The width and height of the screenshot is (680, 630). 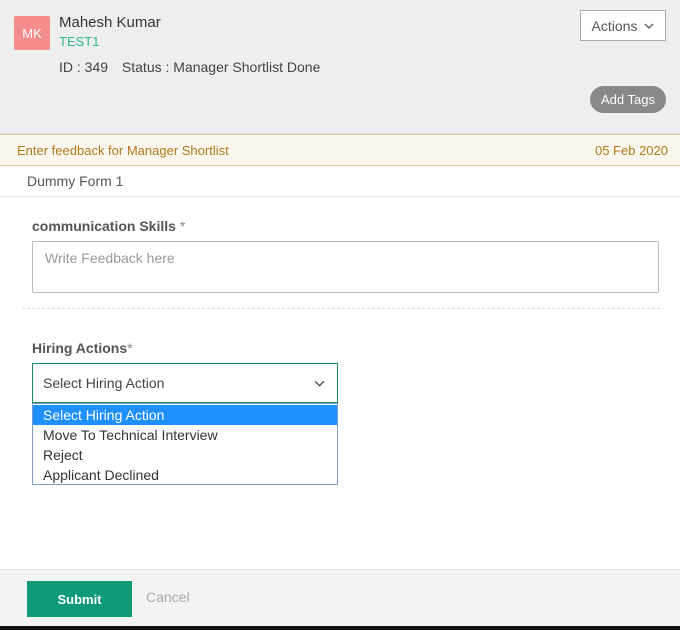 I want to click on candidate-status: Status : Manager Shortlist Done, so click(x=221, y=67).